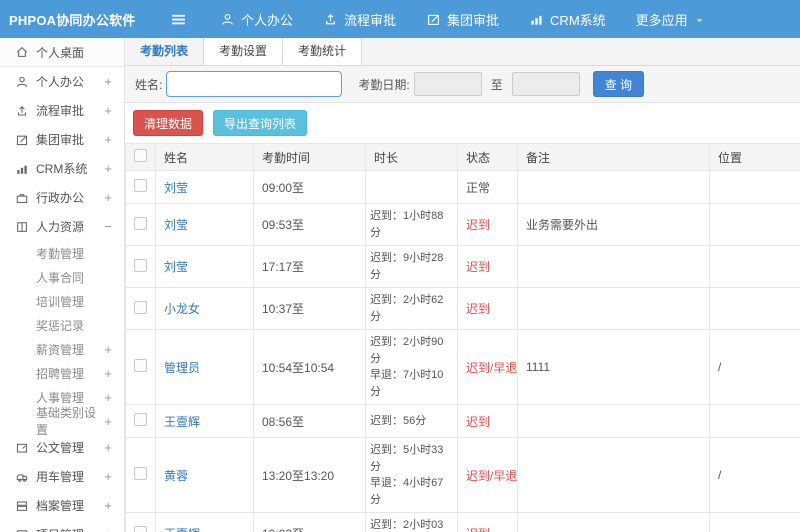 This screenshot has width=800, height=532. What do you see at coordinates (309, 367) in the screenshot?
I see `cell-time: 10:54至10:54` at bounding box center [309, 367].